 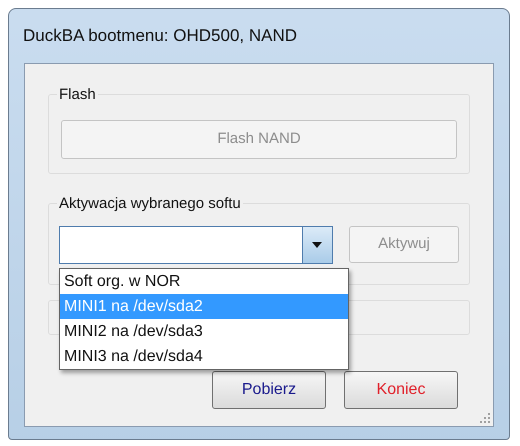 I want to click on dropdown-option: MINI2 na /dev/sda3, so click(x=204, y=331).